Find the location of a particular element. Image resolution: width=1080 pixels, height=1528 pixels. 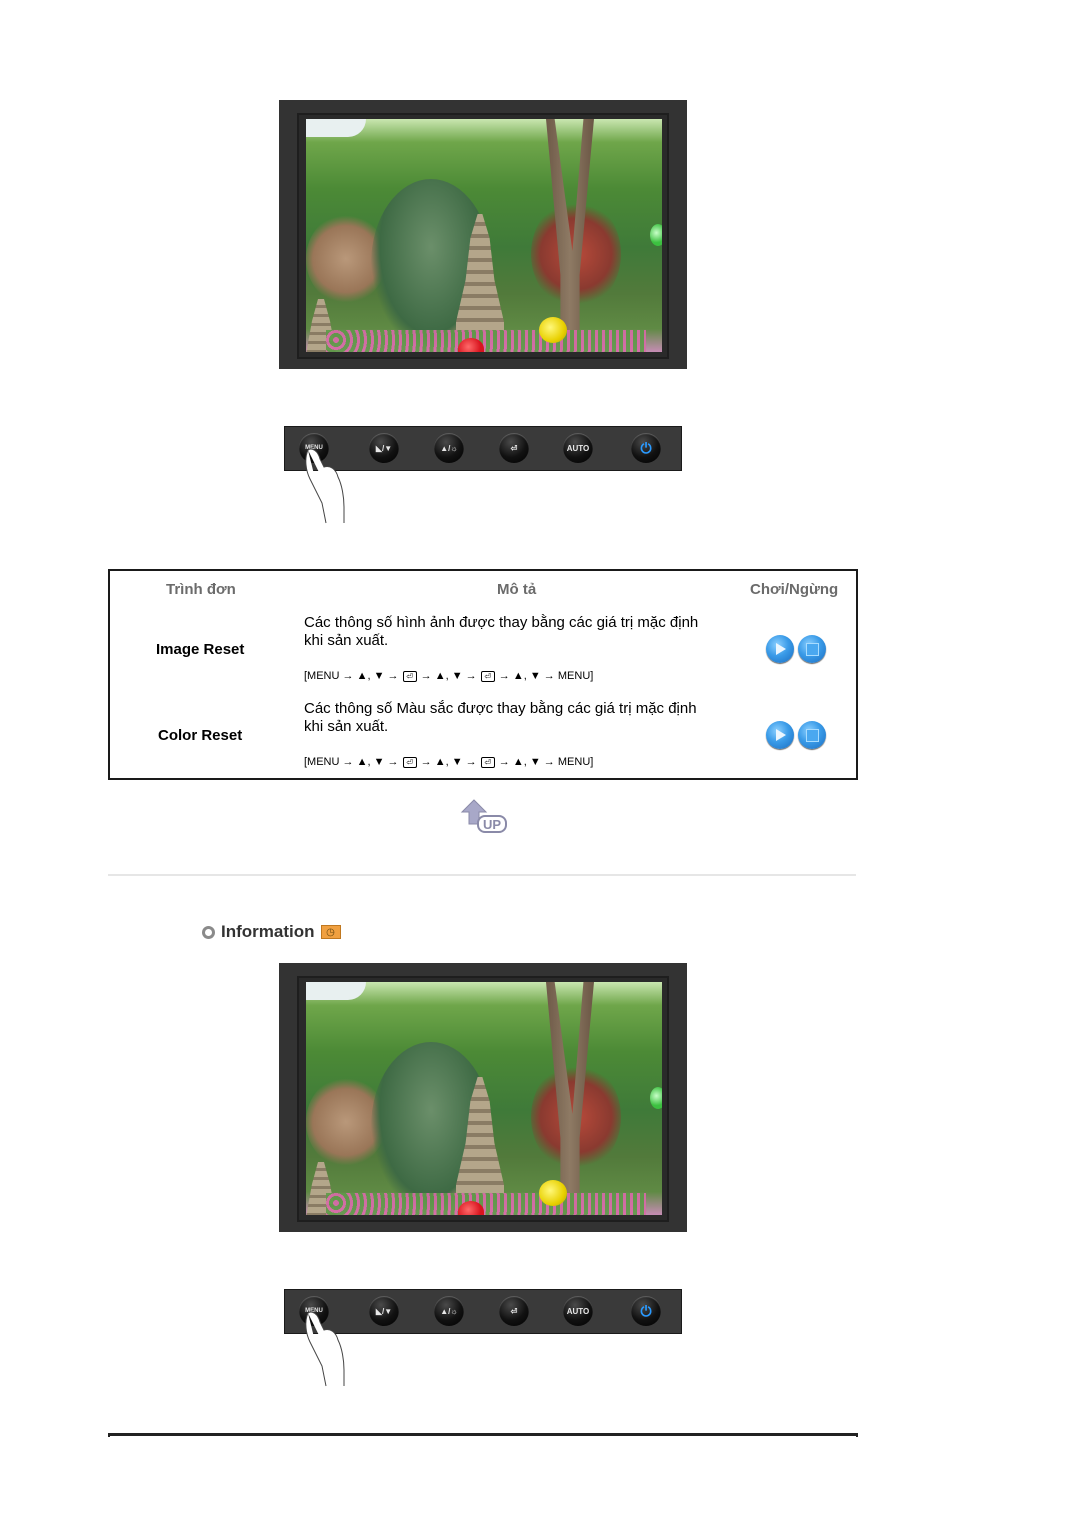

table-top-border is located at coordinates (483, 1435).